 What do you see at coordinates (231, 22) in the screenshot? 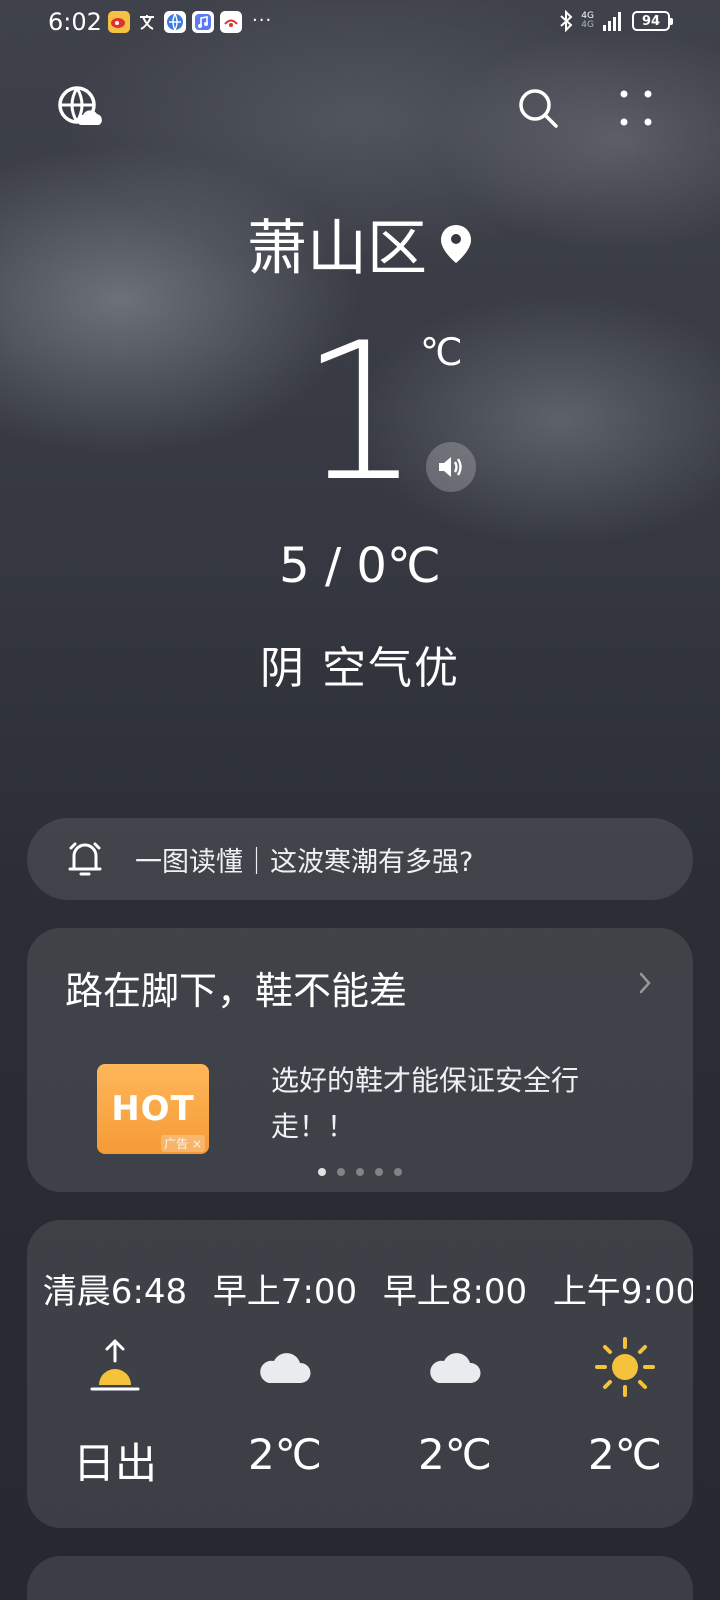
I see `sina-icon` at bounding box center [231, 22].